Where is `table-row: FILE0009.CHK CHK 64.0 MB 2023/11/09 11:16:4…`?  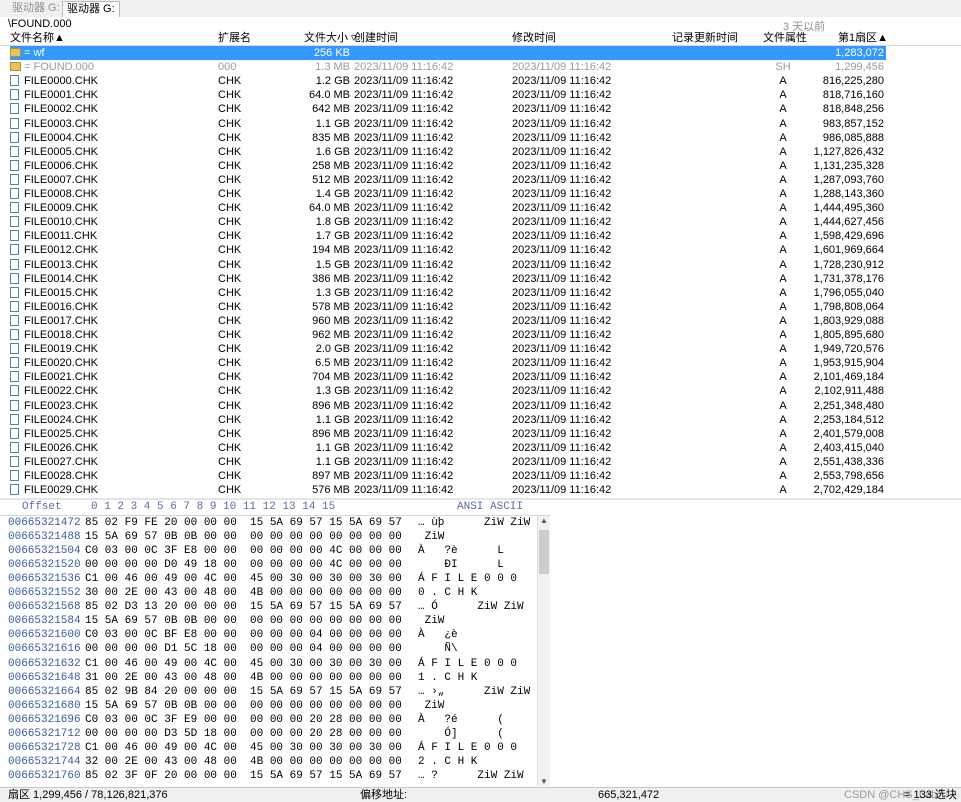
table-row: FILE0009.CHK CHK 64.0 MB 2023/11/09 11:16:4… is located at coordinates (480, 208).